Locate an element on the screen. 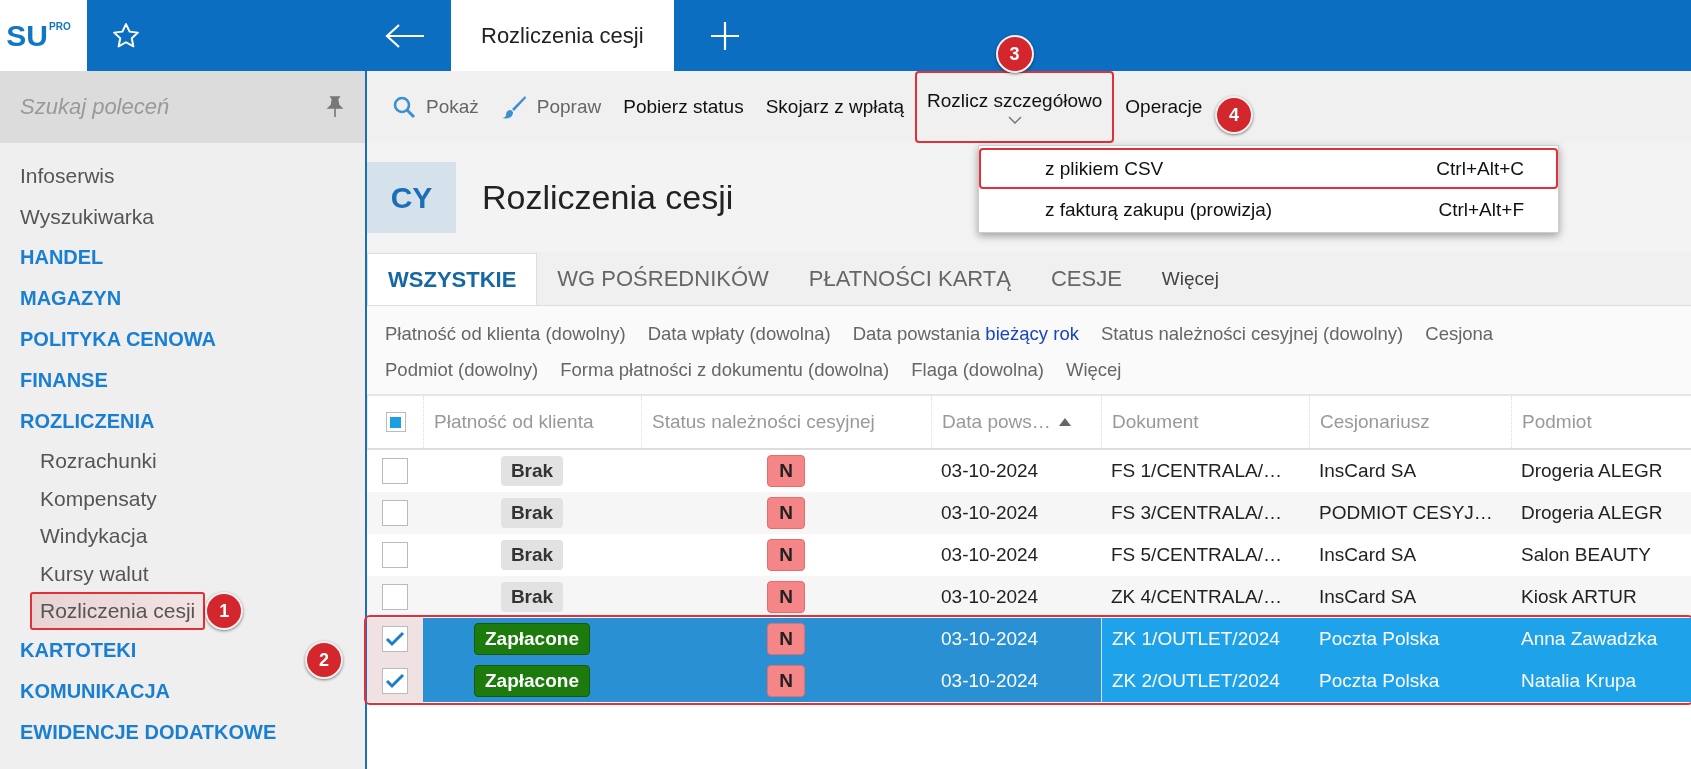 This screenshot has height=769, width=1691. annotation-badge: 1 is located at coordinates (224, 611).